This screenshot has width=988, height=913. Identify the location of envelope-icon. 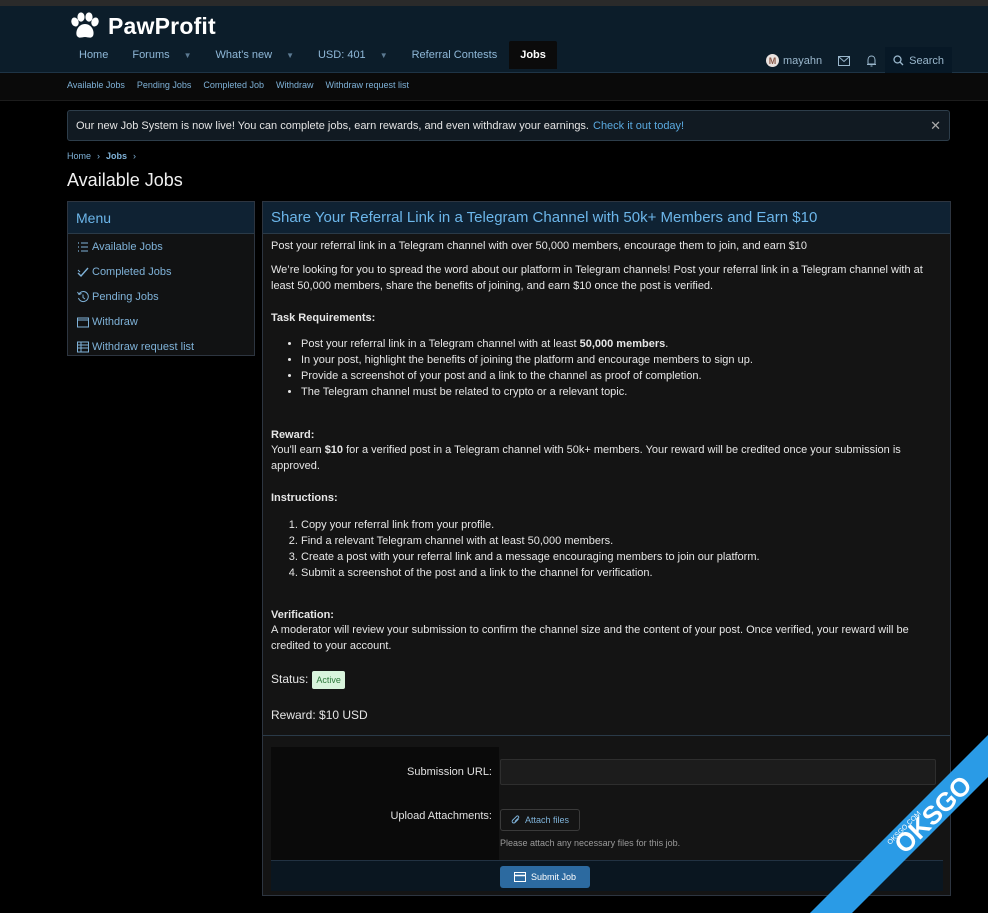
(844, 60).